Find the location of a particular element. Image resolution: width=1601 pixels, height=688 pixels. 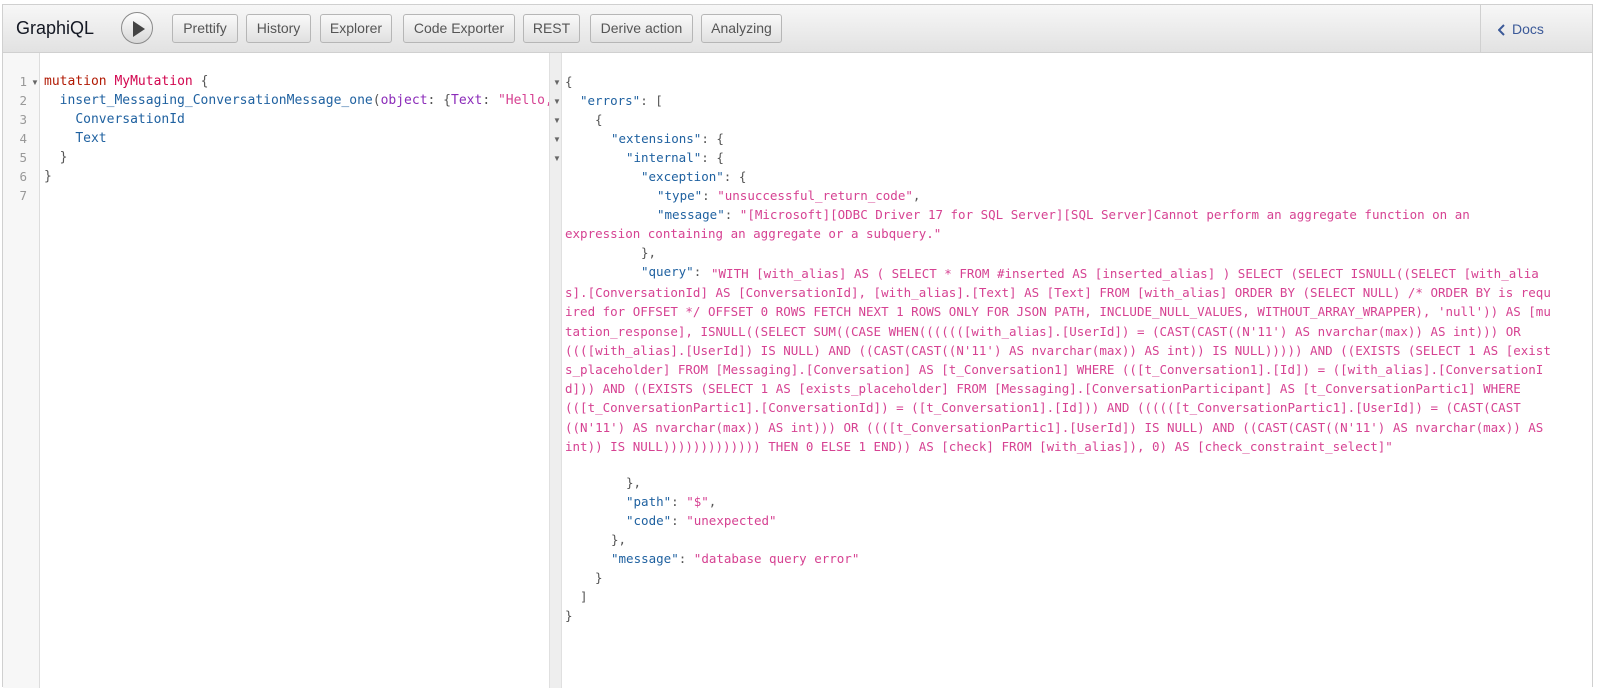

play-icon is located at coordinates (139, 29).